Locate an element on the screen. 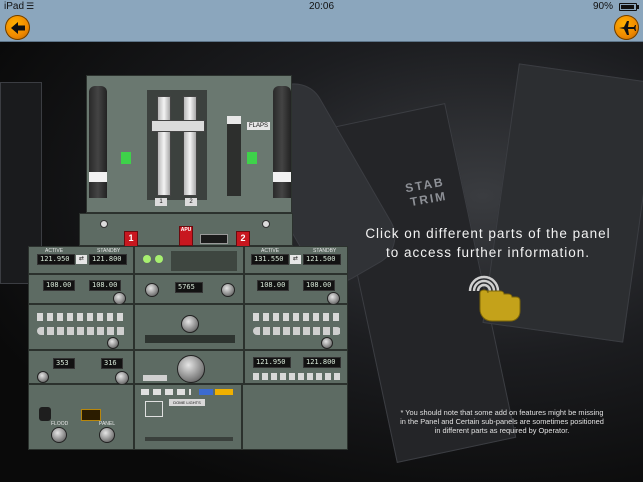  audio-left-knobs is located at coordinates (82, 331).